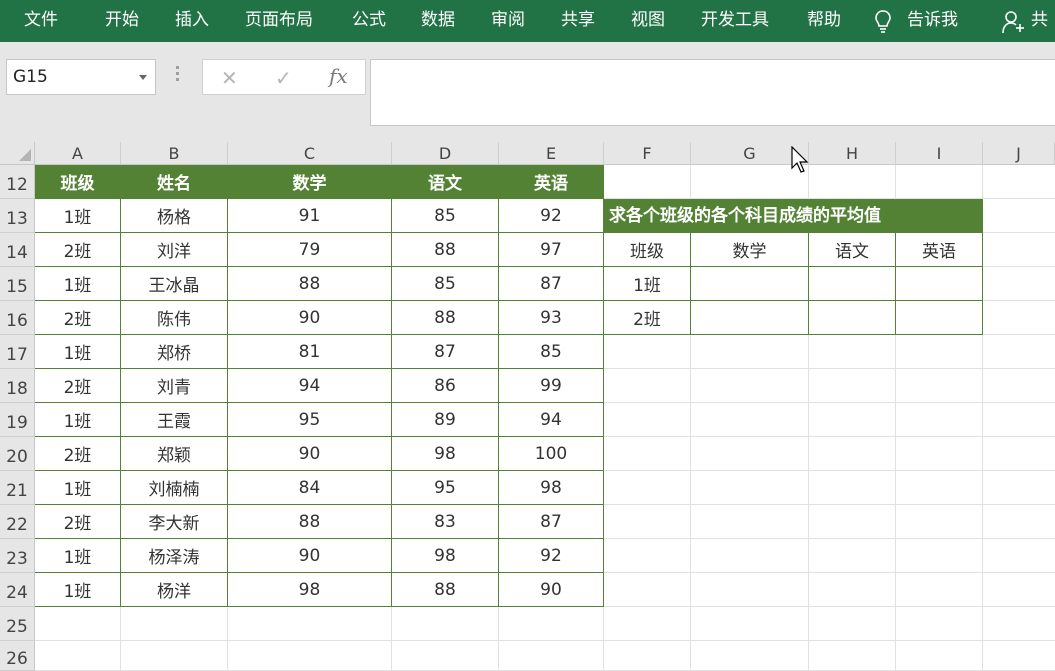 This screenshot has height=671, width=1055. Describe the element at coordinates (445, 182) in the screenshot. I see `table-header-cell: 语文` at that location.